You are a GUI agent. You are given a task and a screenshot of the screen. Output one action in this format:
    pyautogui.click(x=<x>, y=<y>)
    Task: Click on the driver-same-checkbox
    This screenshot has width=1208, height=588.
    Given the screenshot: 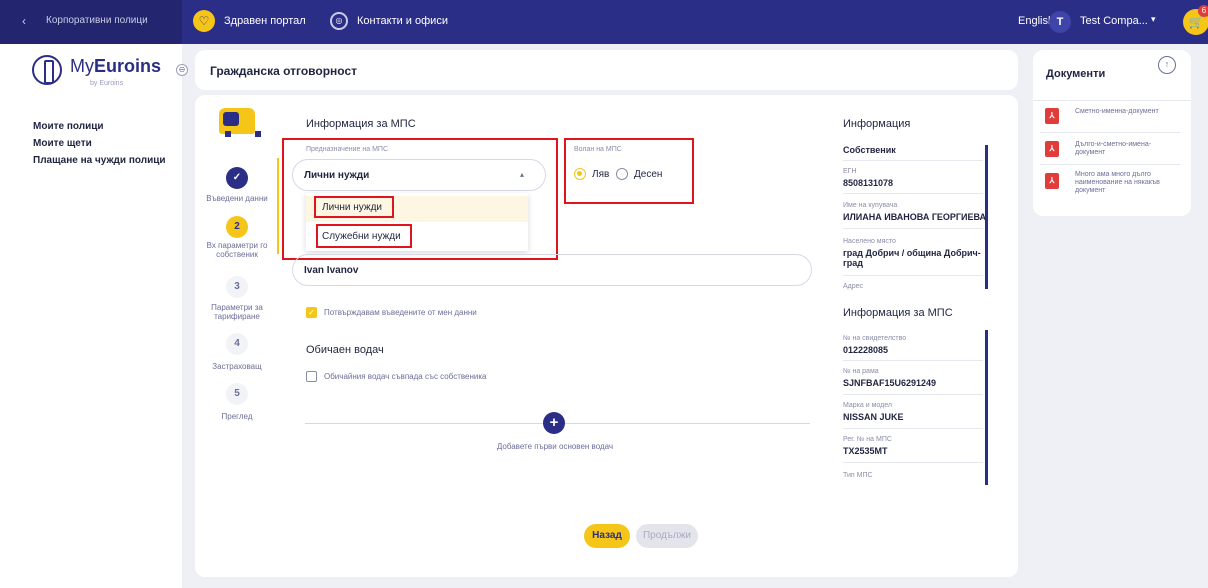 What is the action you would take?
    pyautogui.click(x=311, y=376)
    